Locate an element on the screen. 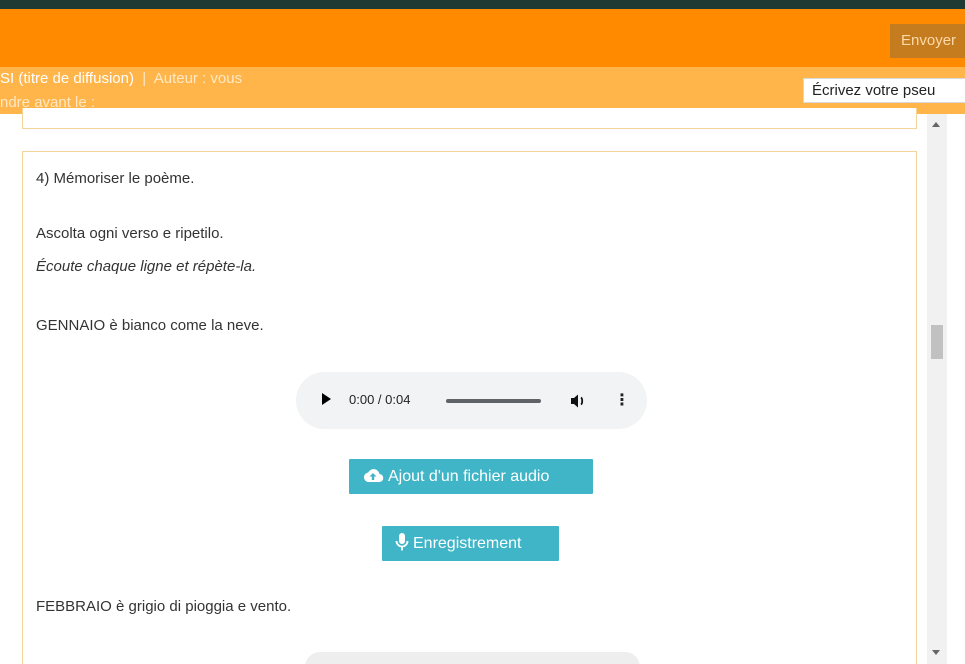 The width and height of the screenshot is (965, 664). microphone-icon is located at coordinates (402, 541).